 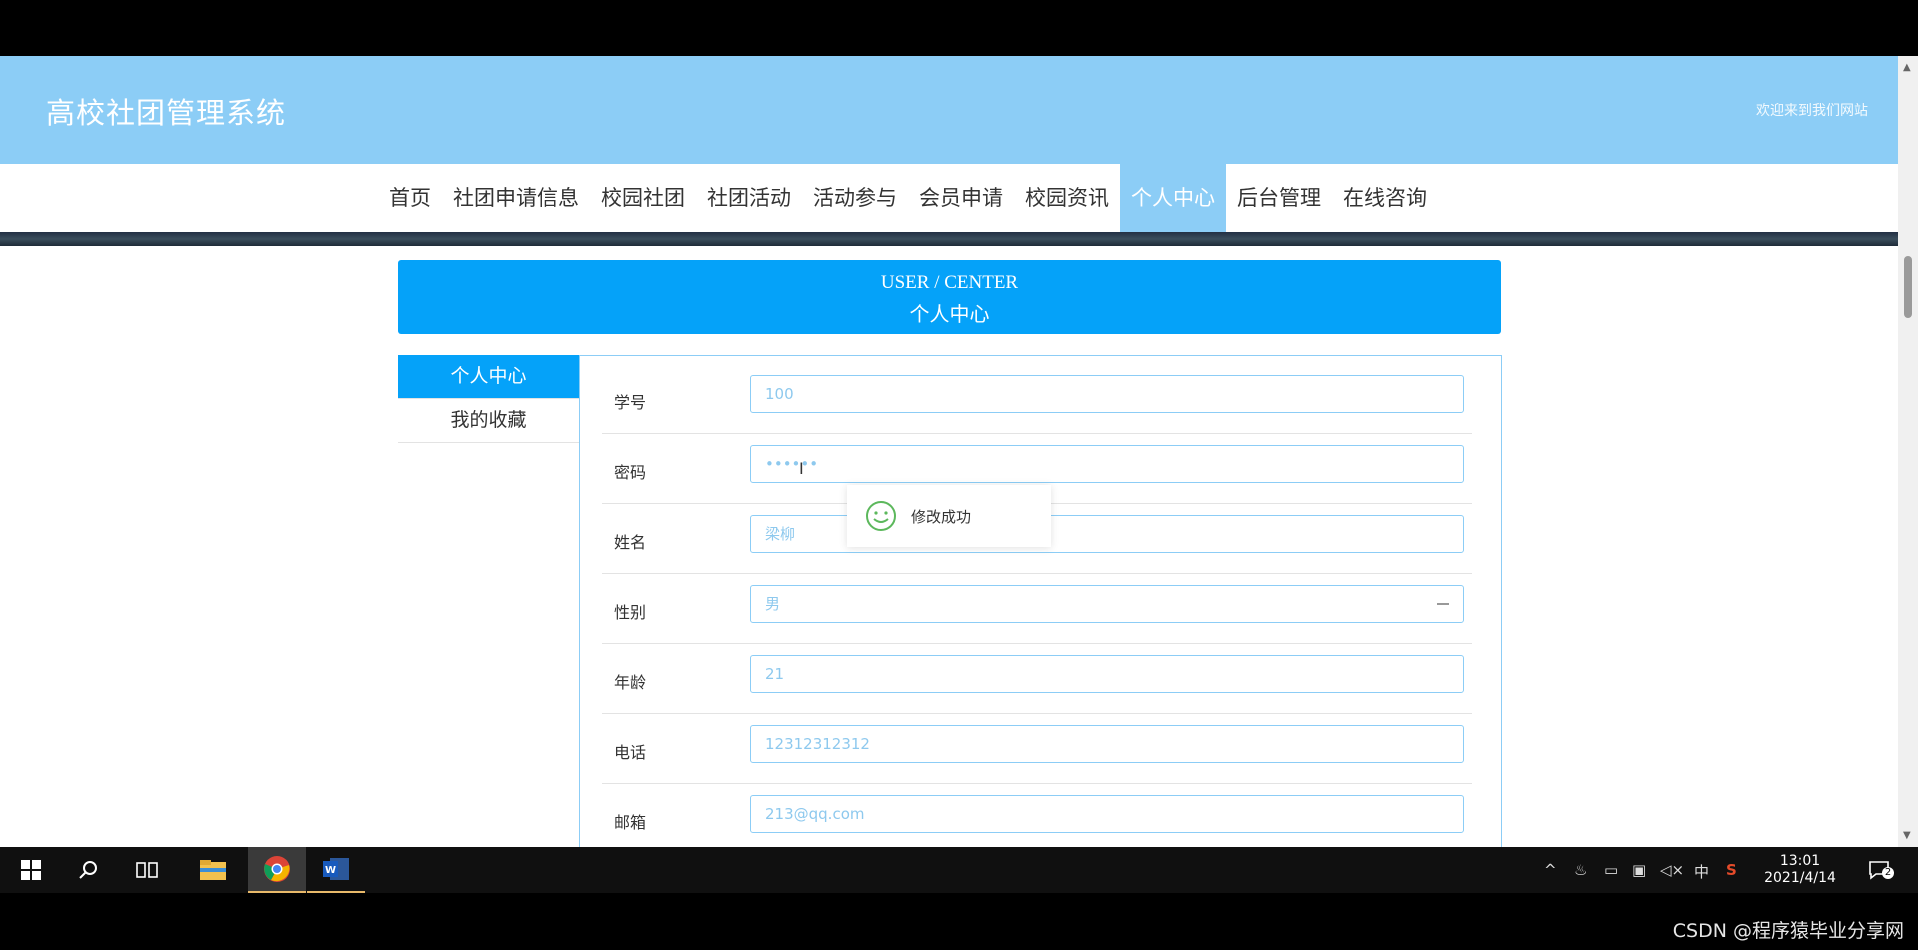 I want to click on screen-top-bar, so click(x=959, y=28).